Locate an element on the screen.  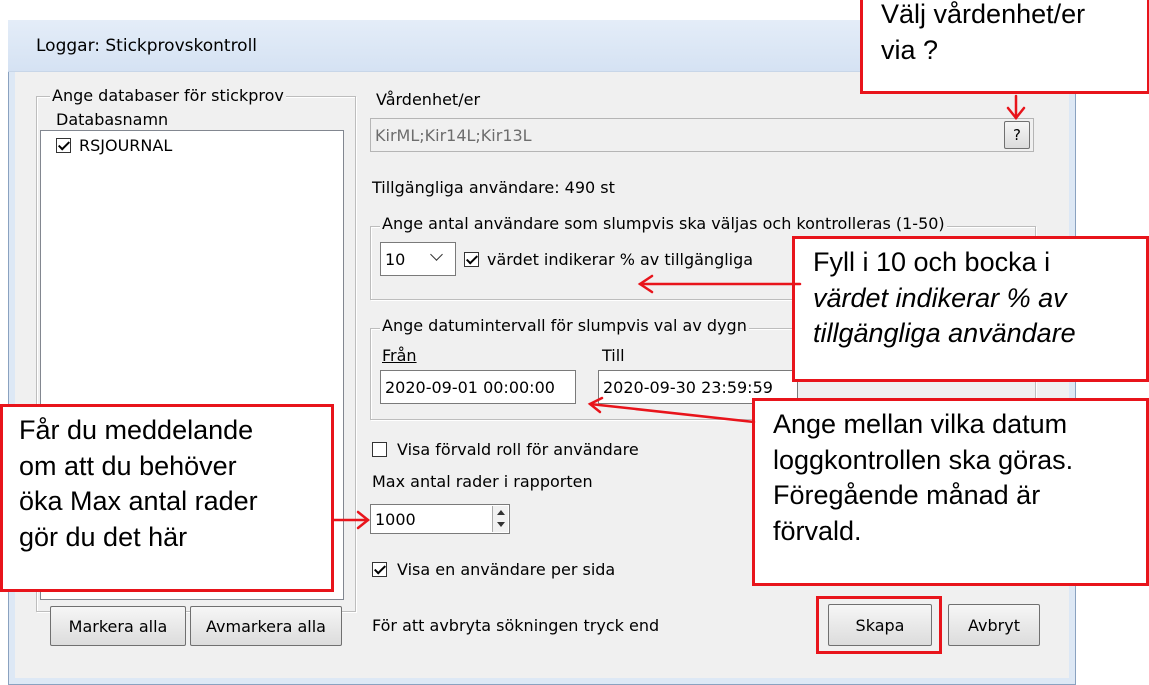
from-date-input: 2020-09-01 00:00:00 is located at coordinates (478, 387).